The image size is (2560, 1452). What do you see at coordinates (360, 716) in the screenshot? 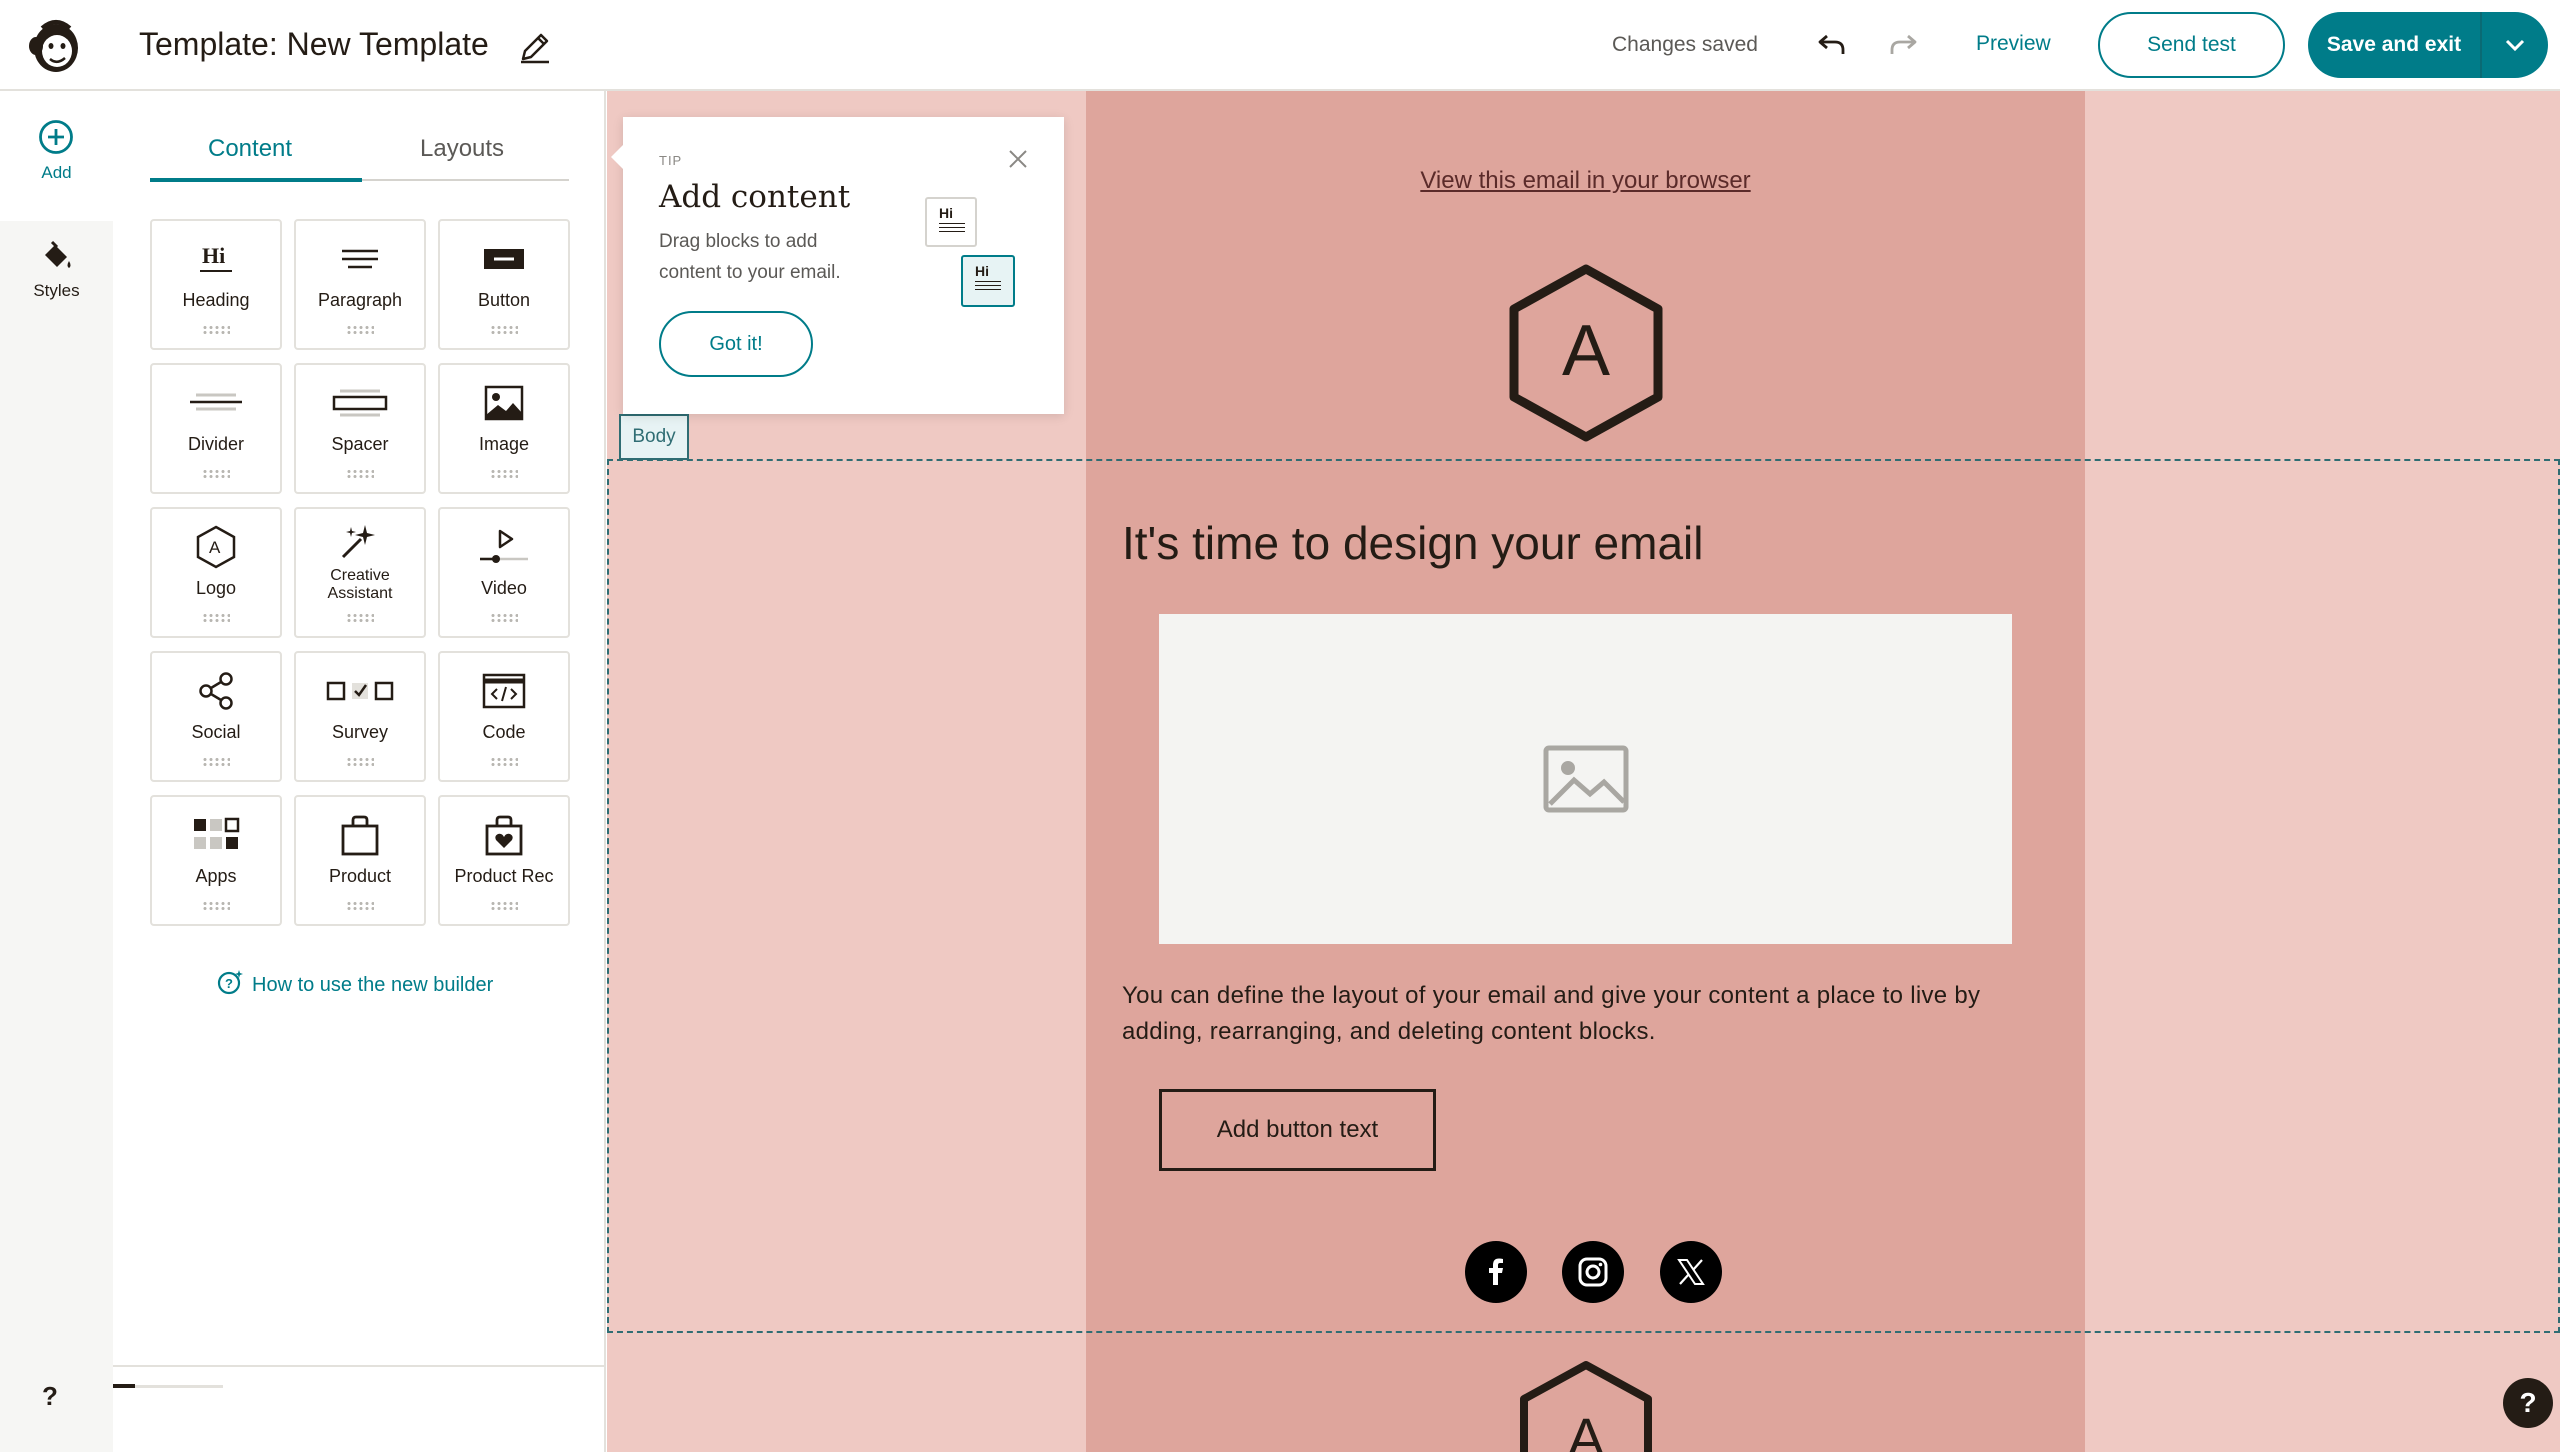
I see `block-survey: Survey` at bounding box center [360, 716].